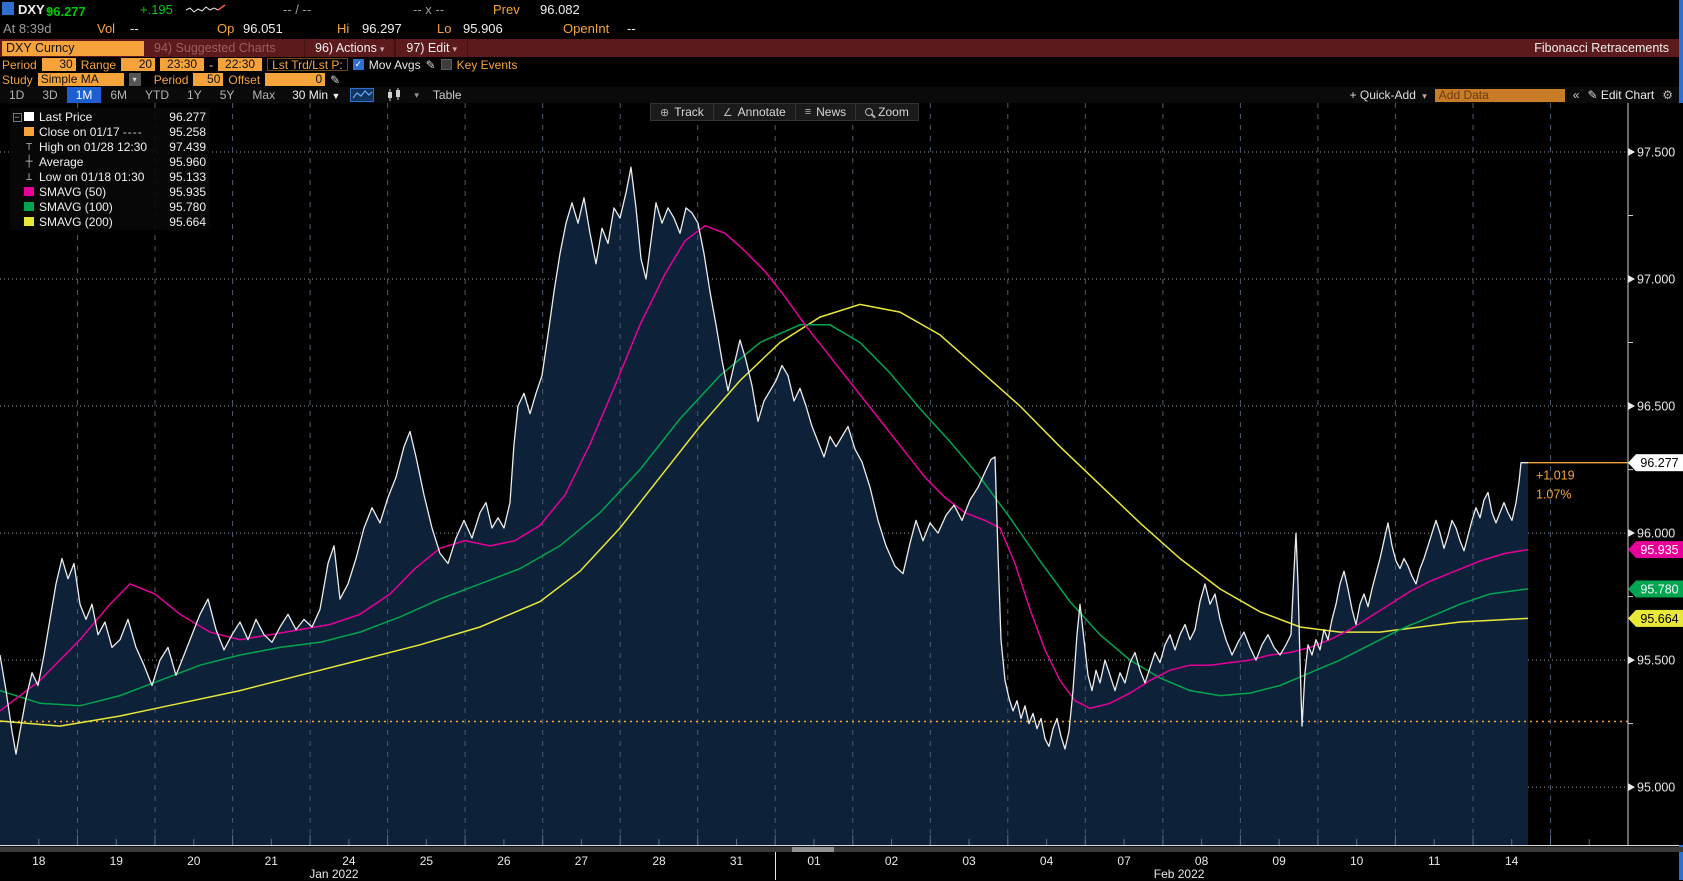 The width and height of the screenshot is (1683, 881). Describe the element at coordinates (1434, 861) in the screenshot. I see `x-tick-label: 11` at that location.